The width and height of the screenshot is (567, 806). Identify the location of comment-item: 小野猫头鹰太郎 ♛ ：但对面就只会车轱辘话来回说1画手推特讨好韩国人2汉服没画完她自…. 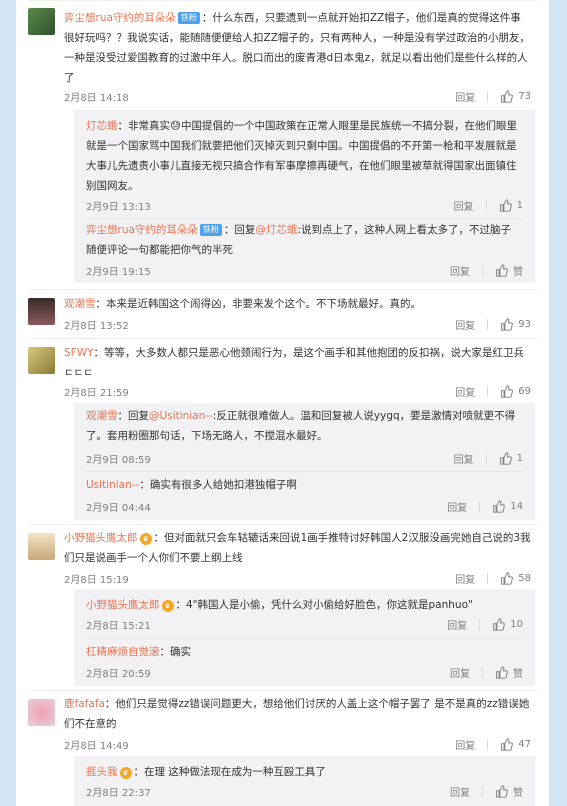
(282, 557).